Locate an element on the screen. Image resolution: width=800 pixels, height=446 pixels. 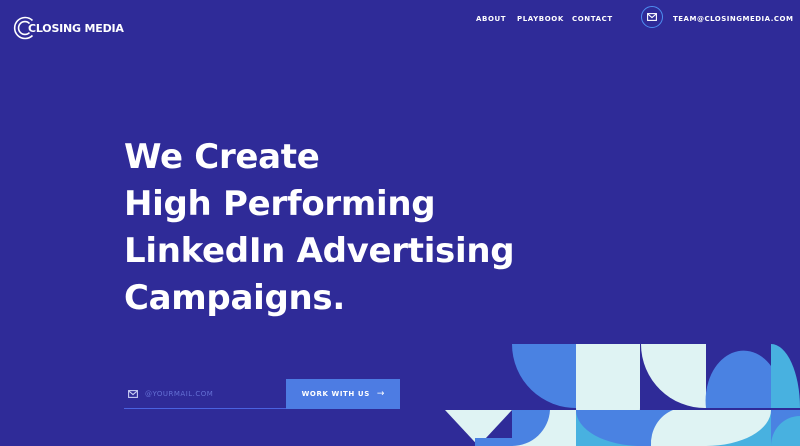
work-with-us-button: WORK WITH US → is located at coordinates (343, 394).